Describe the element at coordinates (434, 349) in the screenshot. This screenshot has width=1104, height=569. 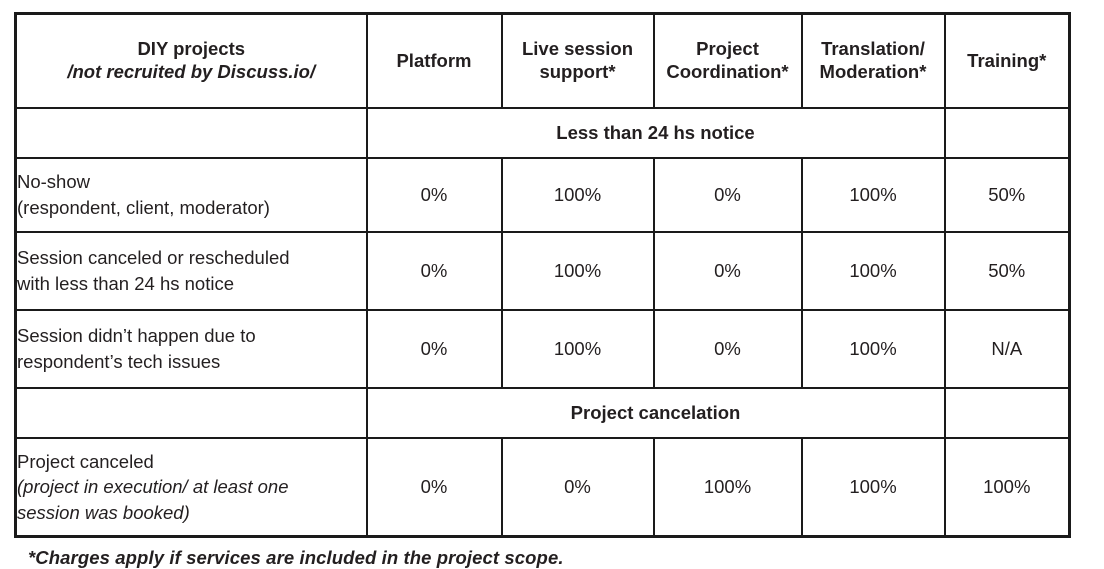
I see `cell-tech-issues-platform: 0%` at that location.